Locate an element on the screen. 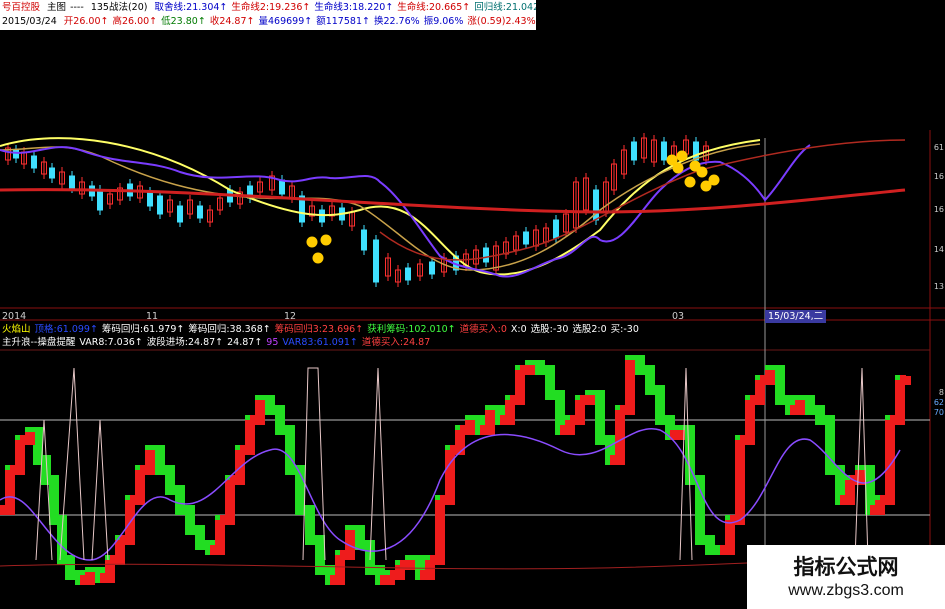 This screenshot has height=609, width=945. panel-title-item: 筹码回归3:23.696↑ is located at coordinates (319, 329).